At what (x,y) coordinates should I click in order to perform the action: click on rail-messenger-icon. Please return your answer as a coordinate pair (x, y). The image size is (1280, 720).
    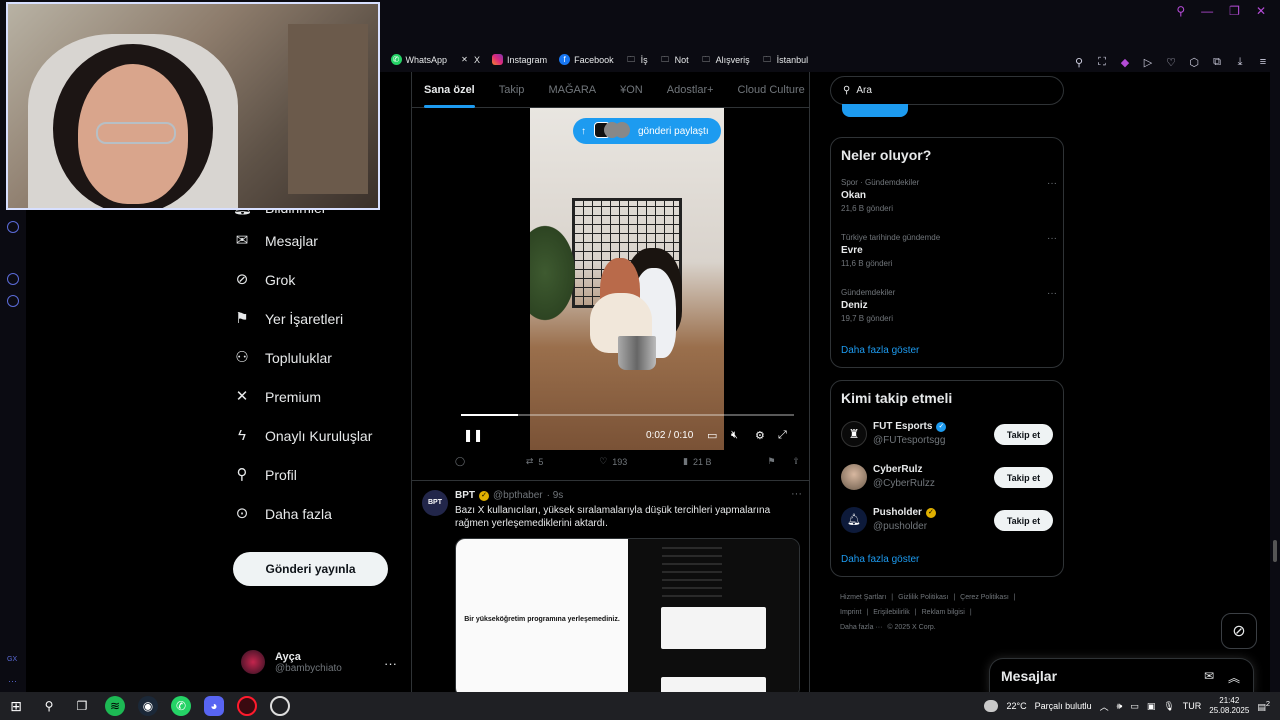
    Looking at the image, I should click on (13, 279).